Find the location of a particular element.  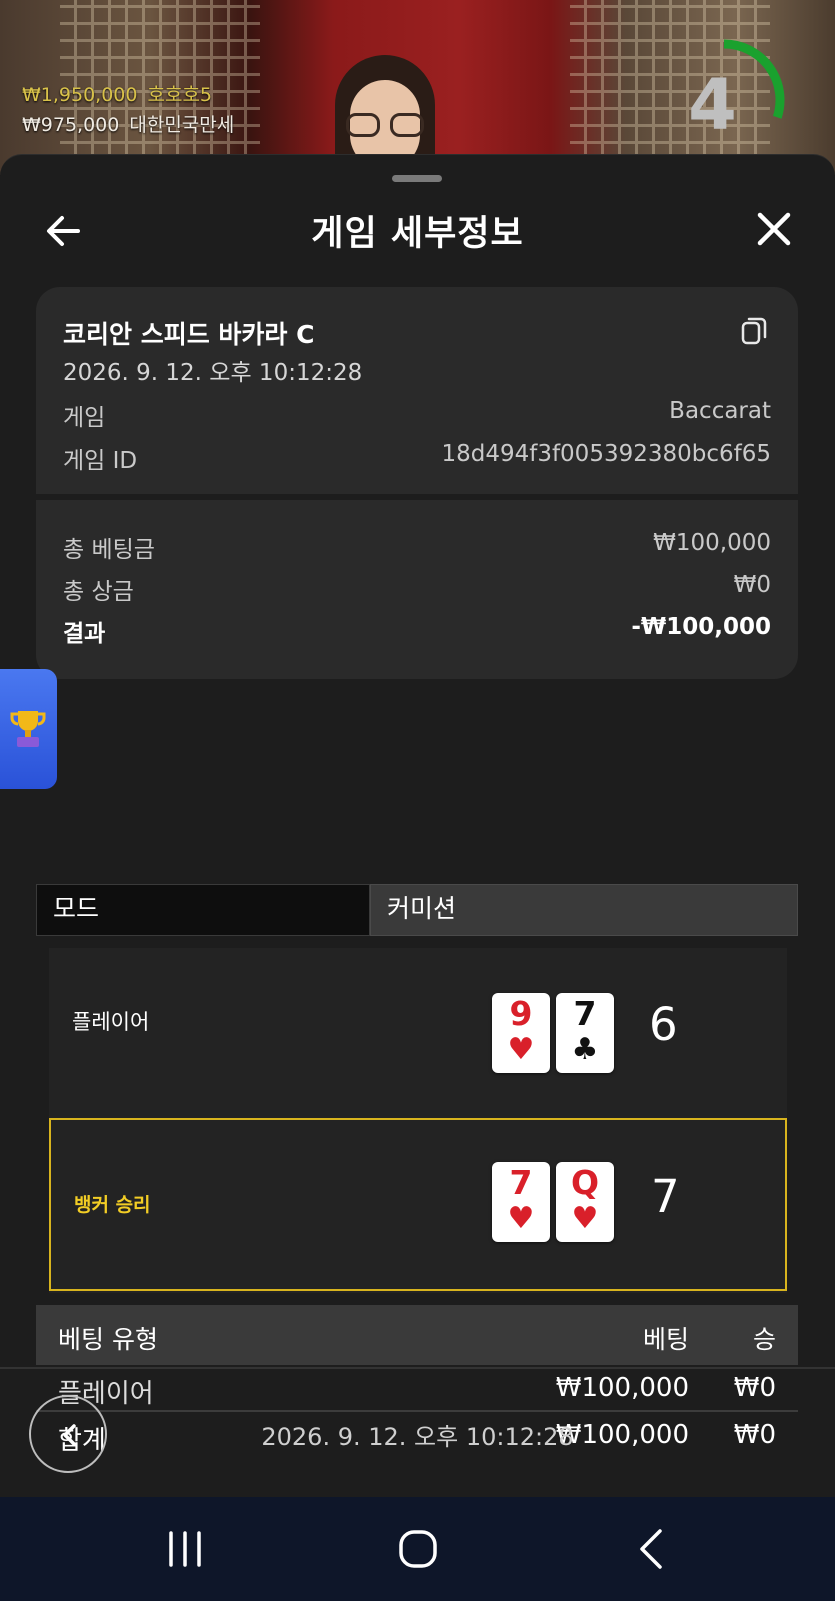

footer-datetime: 2026. 9. 12. 오후 10:12:28 is located at coordinates (417, 1437).